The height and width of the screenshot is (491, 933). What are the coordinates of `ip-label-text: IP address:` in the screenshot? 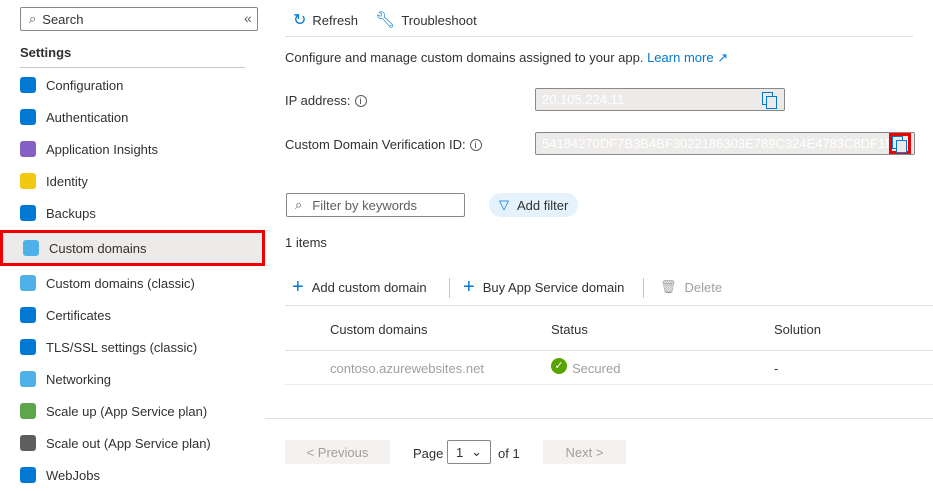 It's located at (318, 100).